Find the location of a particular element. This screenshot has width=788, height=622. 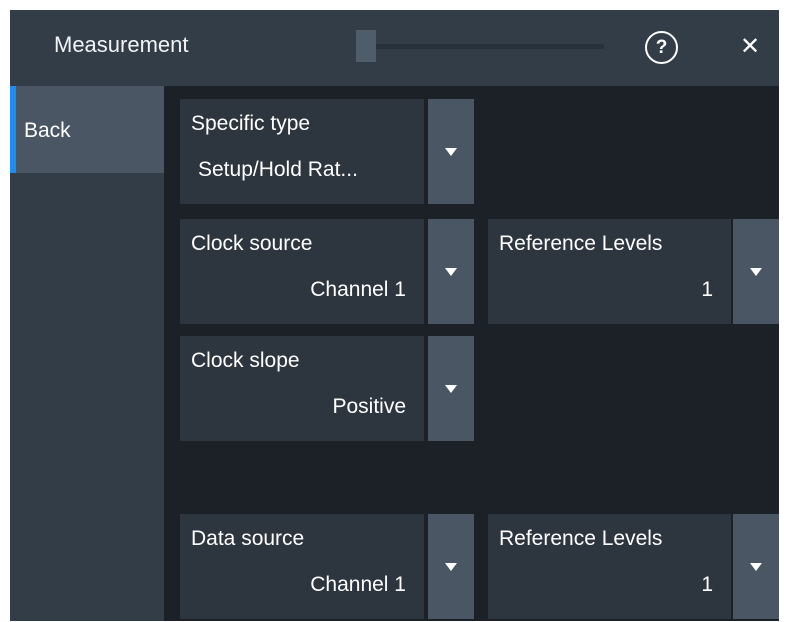

data-source-select: Data source Channel 1 is located at coordinates (327, 566).